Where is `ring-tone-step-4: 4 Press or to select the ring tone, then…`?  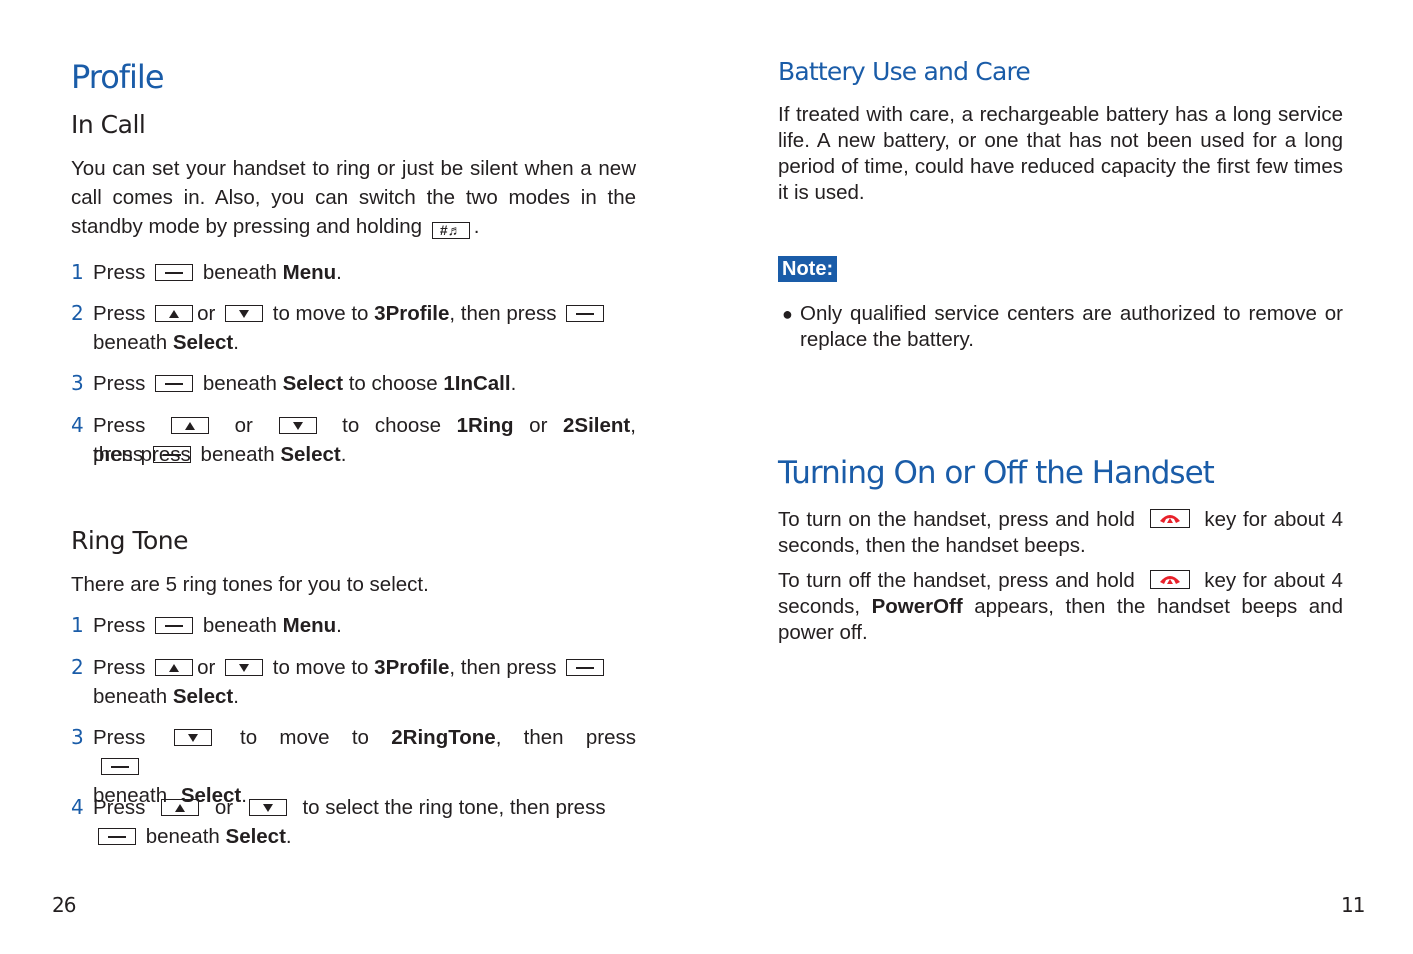
ring-tone-step-4: 4 Press or to select the ring tone, then… is located at coordinates (338, 807).